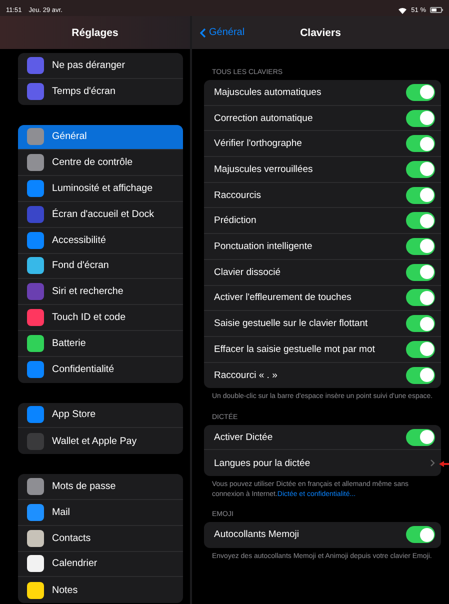  Describe the element at coordinates (403, 10) in the screenshot. I see `wifi-icon` at that location.